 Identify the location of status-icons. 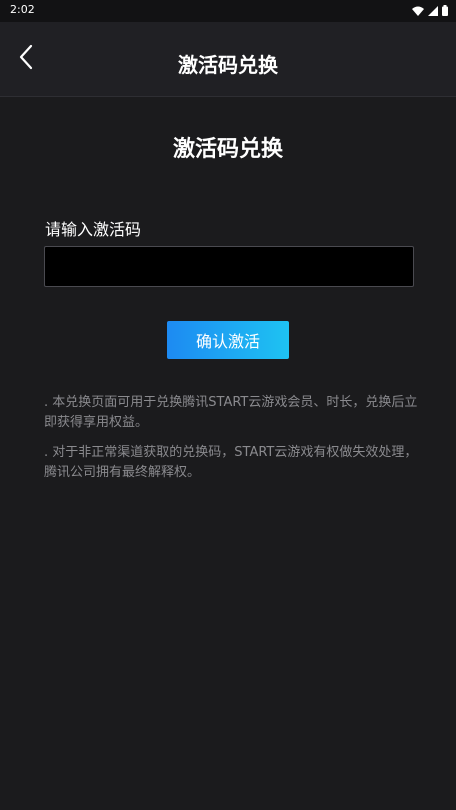
(430, 10).